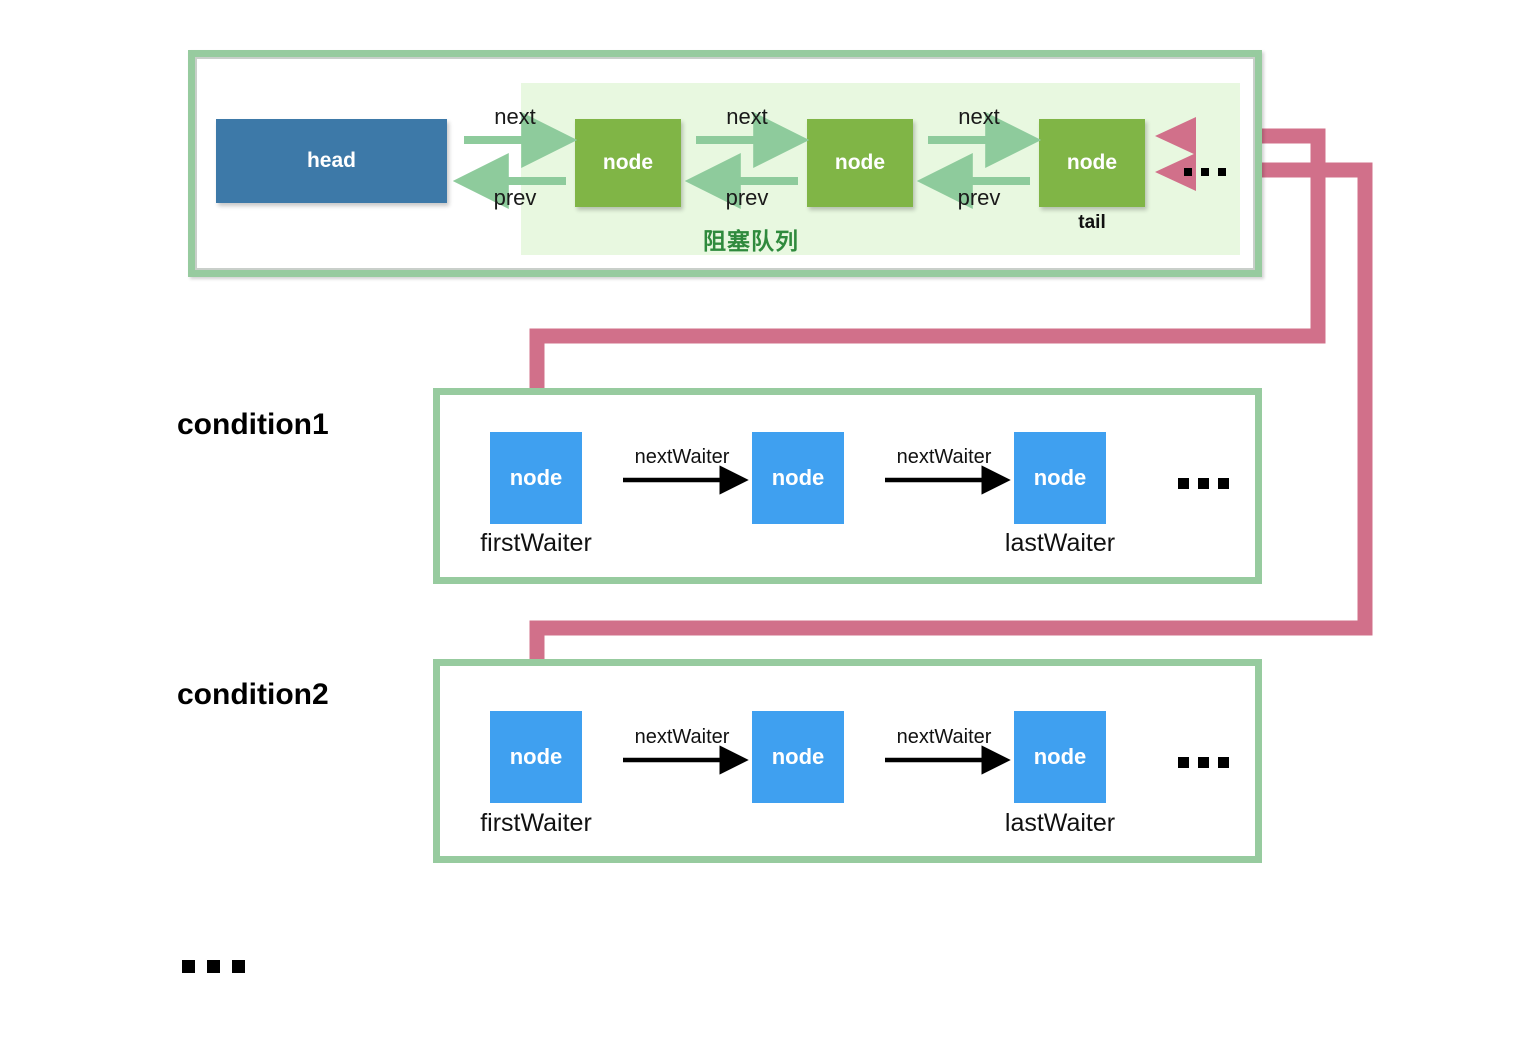 Image resolution: width=1534 pixels, height=1052 pixels. I want to click on next-label-3: next, so click(979, 116).